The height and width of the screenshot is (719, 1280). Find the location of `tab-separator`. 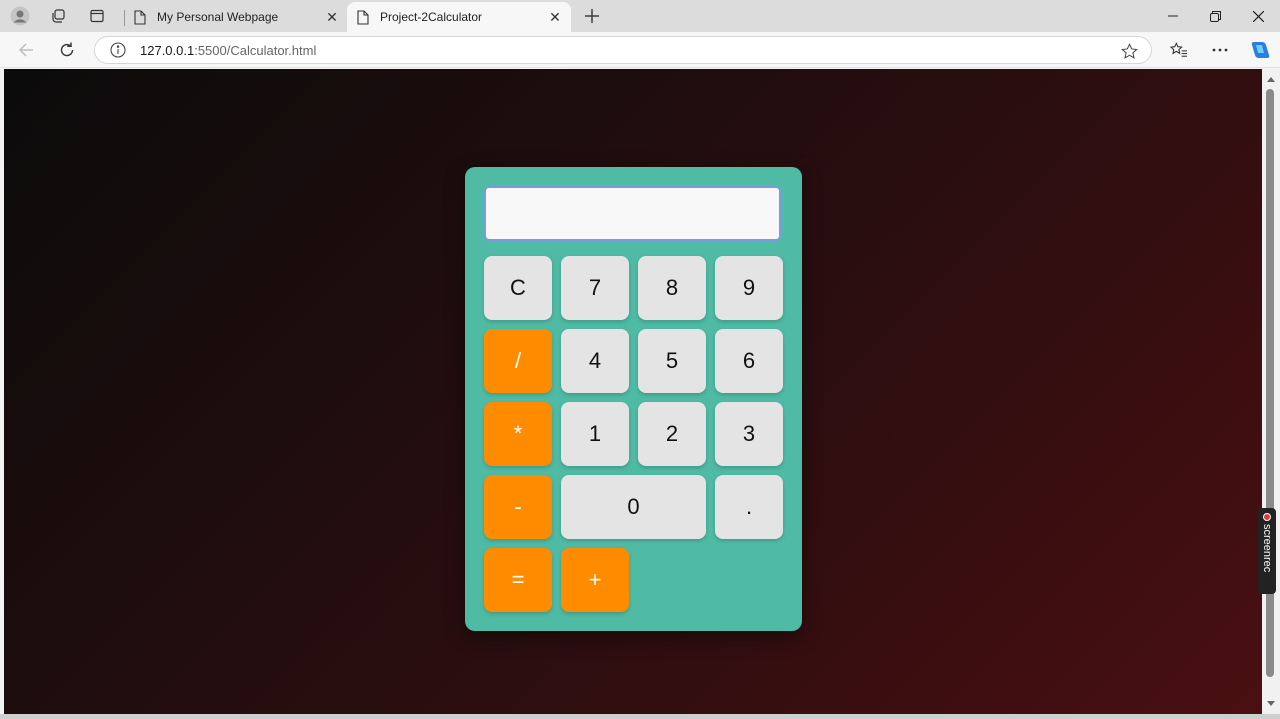

tab-separator is located at coordinates (124, 18).